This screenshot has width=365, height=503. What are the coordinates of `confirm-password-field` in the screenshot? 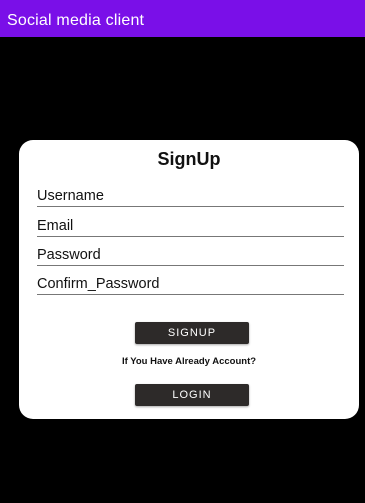 It's located at (190, 284).